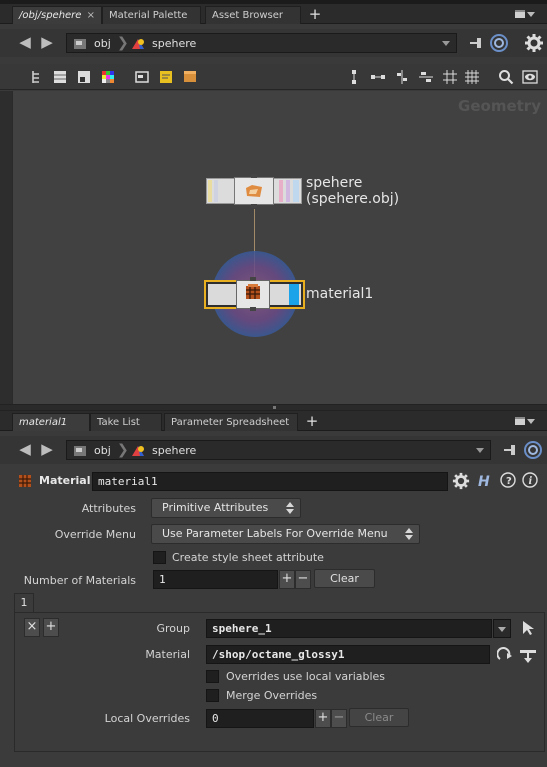 The width and height of the screenshot is (547, 767). I want to click on search-icon, so click(506, 77).